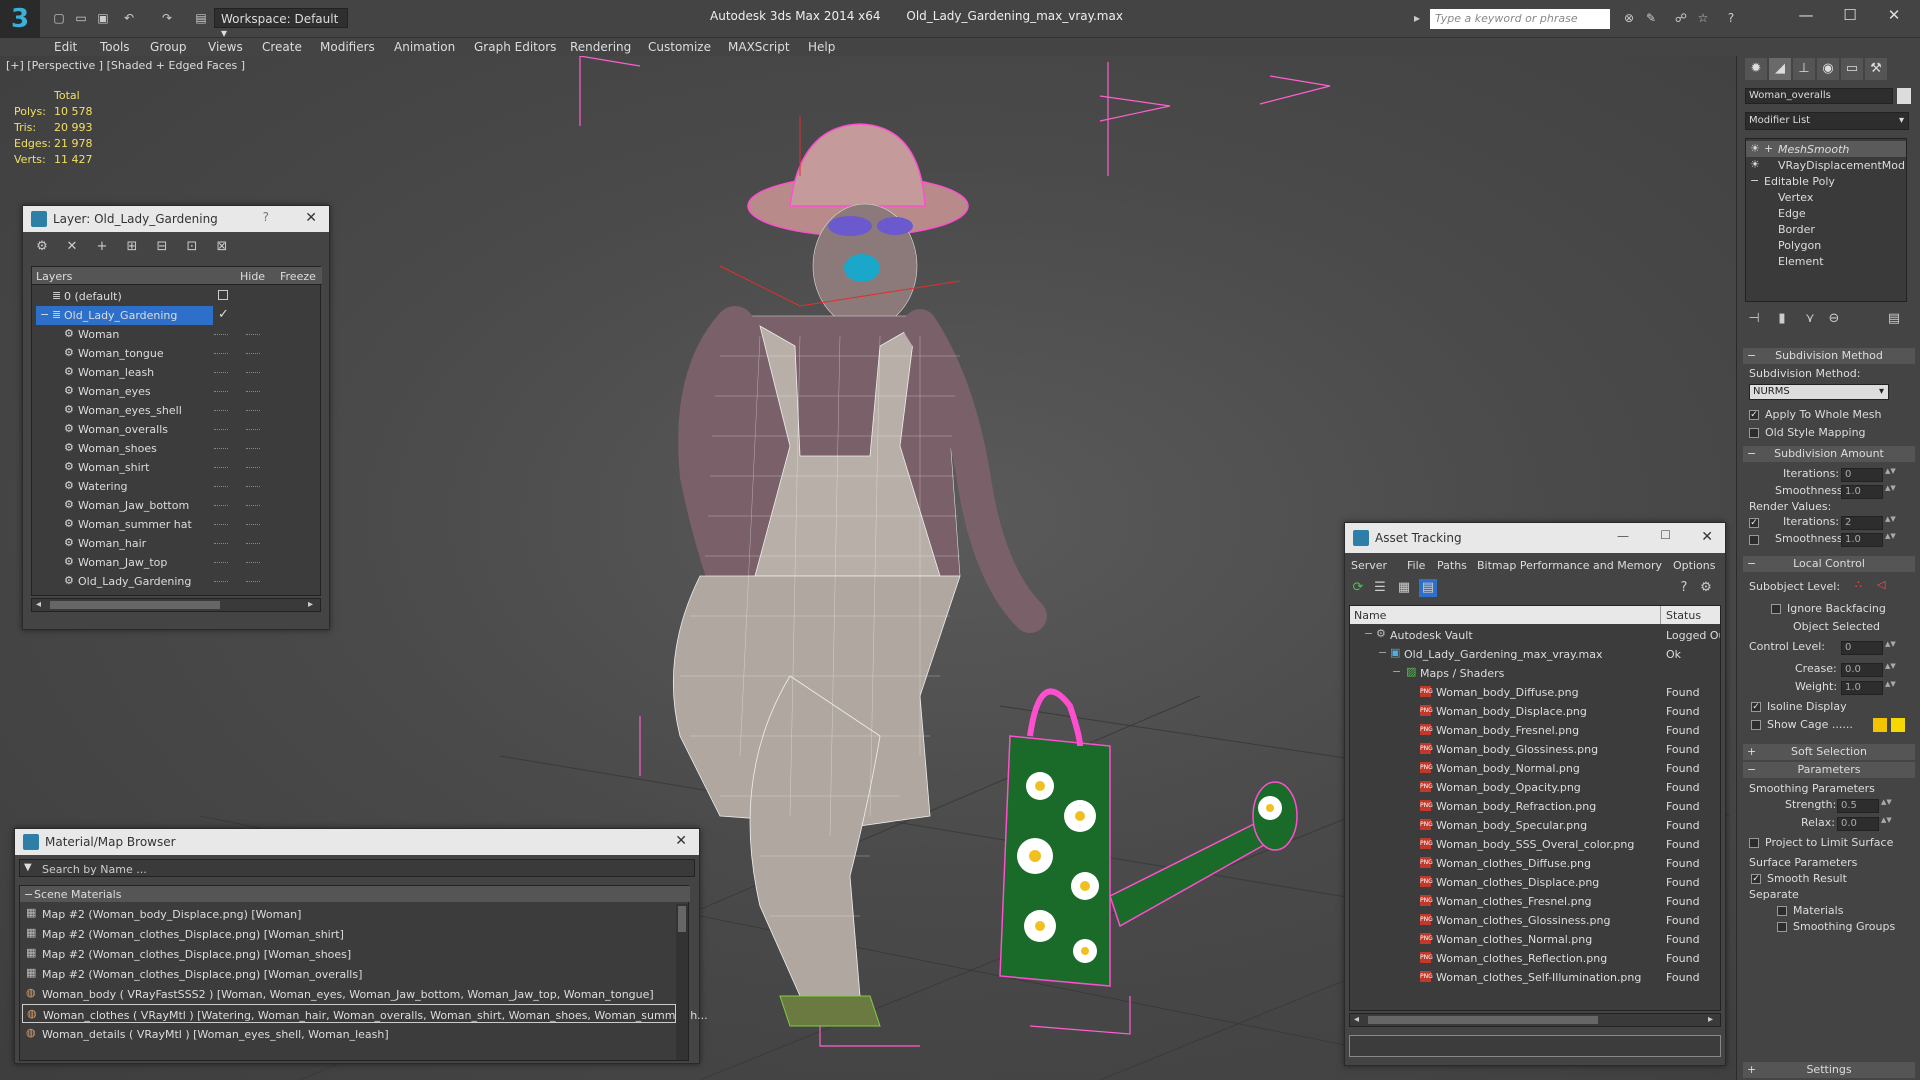 This screenshot has width=1920, height=1080. Describe the element at coordinates (177, 334) in the screenshot. I see `layer-object-row: ⚙ Woman` at that location.